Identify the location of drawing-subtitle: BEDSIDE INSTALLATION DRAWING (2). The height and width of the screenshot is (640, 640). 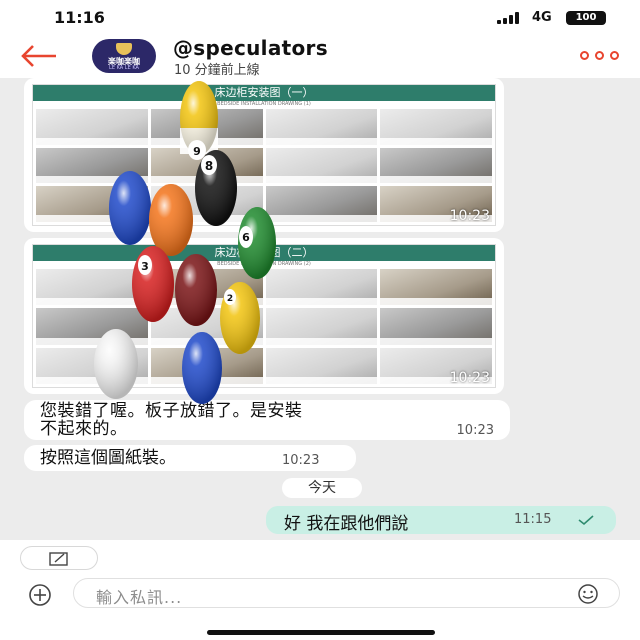
(264, 264).